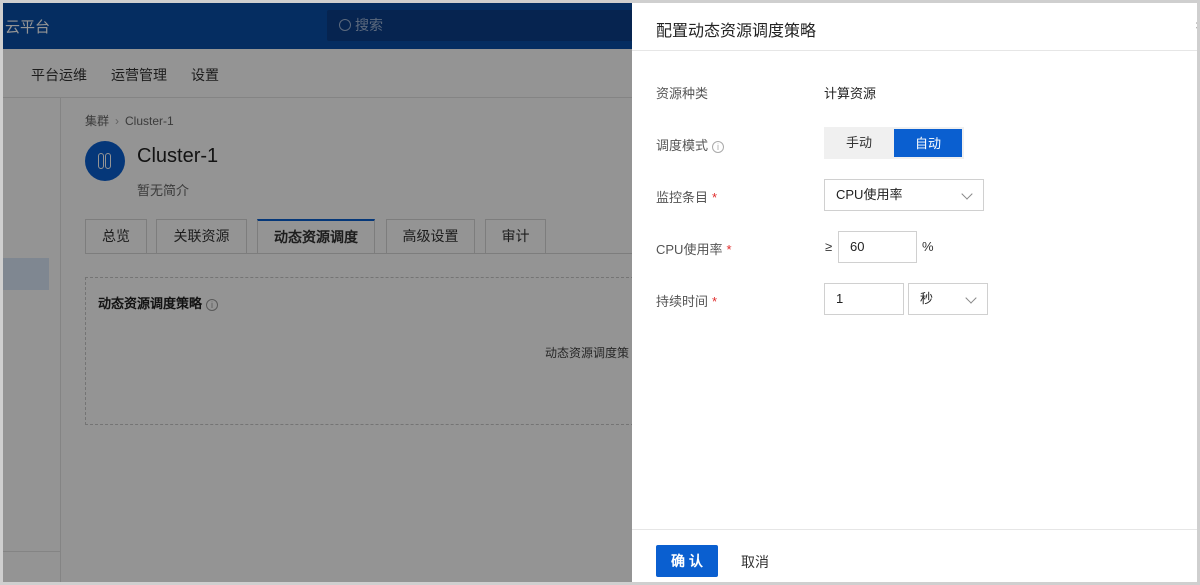 This screenshot has height=585, width=1200. What do you see at coordinates (694, 249) in the screenshot?
I see `cpu-usage-label: CPU使用率 *` at bounding box center [694, 249].